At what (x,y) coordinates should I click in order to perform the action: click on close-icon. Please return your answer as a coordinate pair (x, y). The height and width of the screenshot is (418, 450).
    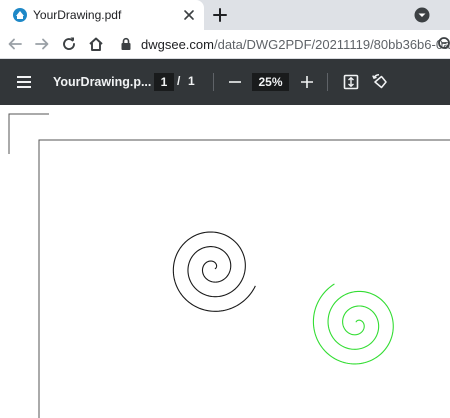
    Looking at the image, I should click on (189, 15).